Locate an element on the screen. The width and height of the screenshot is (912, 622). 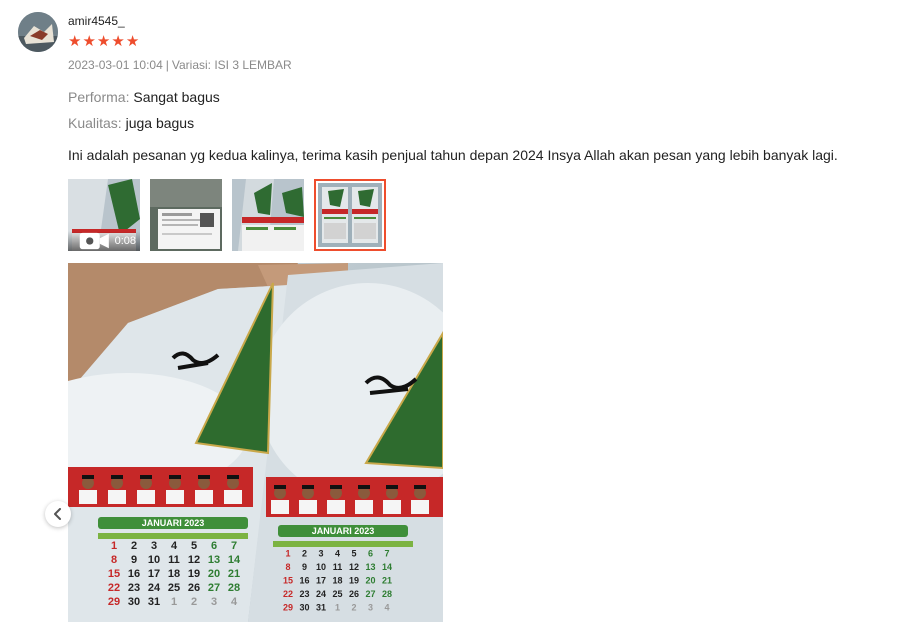
quality-attribute: Kualitas: juga bagus is located at coordinates (131, 123).